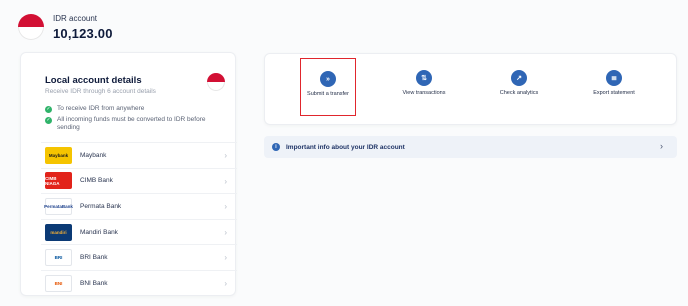 The image size is (688, 306). What do you see at coordinates (614, 93) in the screenshot?
I see `action-label: Export statement` at bounding box center [614, 93].